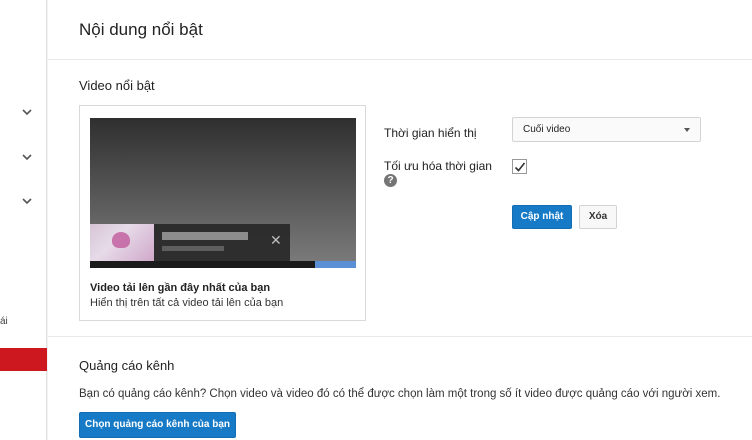 This screenshot has width=752, height=440. What do you see at coordinates (223, 264) in the screenshot?
I see `video-progress-bar` at bounding box center [223, 264].